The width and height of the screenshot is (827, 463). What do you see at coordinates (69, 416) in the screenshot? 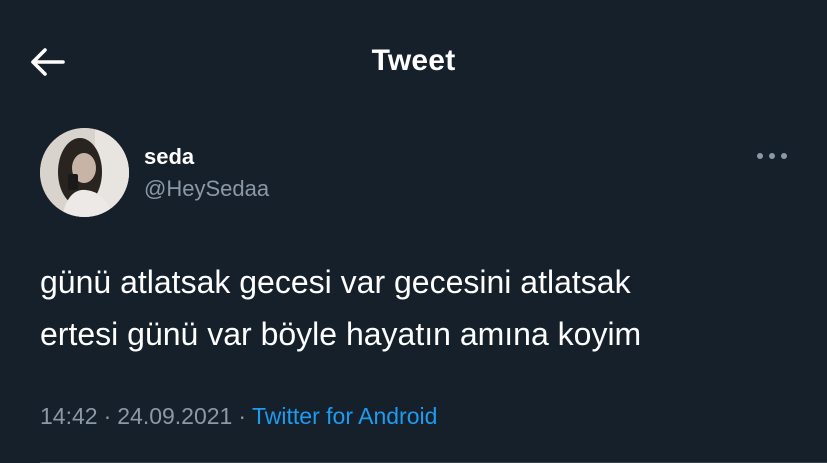
I see `tweet-time: 14:42` at bounding box center [69, 416].